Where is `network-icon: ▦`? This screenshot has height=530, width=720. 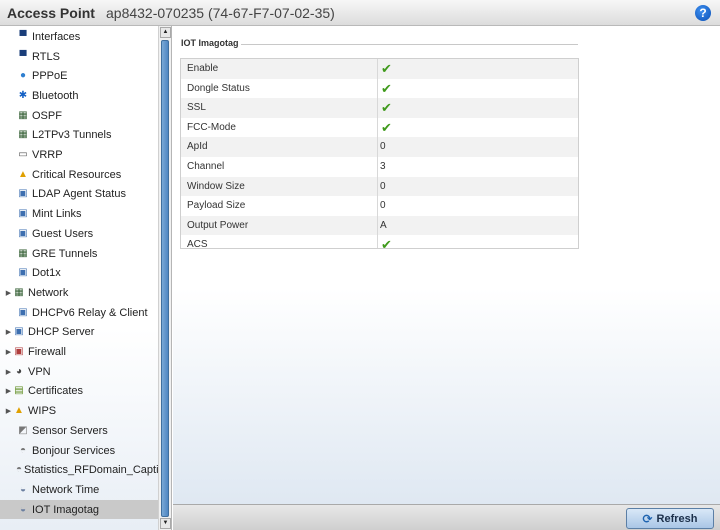
network-icon: ▦ is located at coordinates (19, 292).